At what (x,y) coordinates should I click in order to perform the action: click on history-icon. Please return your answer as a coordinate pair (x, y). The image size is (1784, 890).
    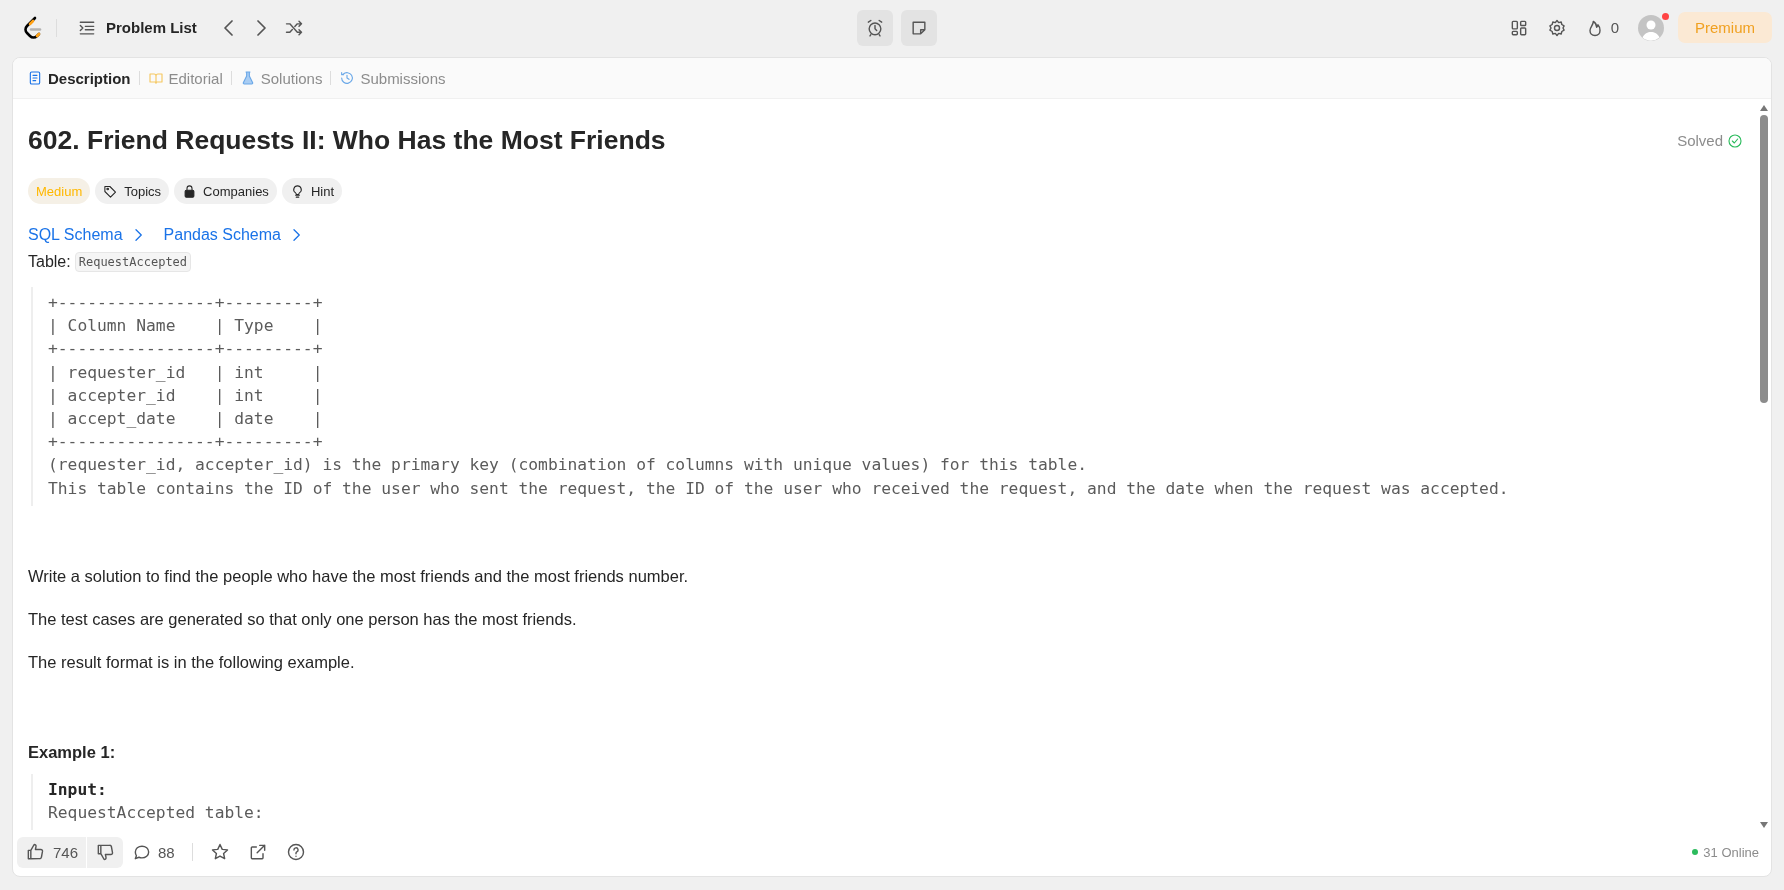
    Looking at the image, I should click on (347, 78).